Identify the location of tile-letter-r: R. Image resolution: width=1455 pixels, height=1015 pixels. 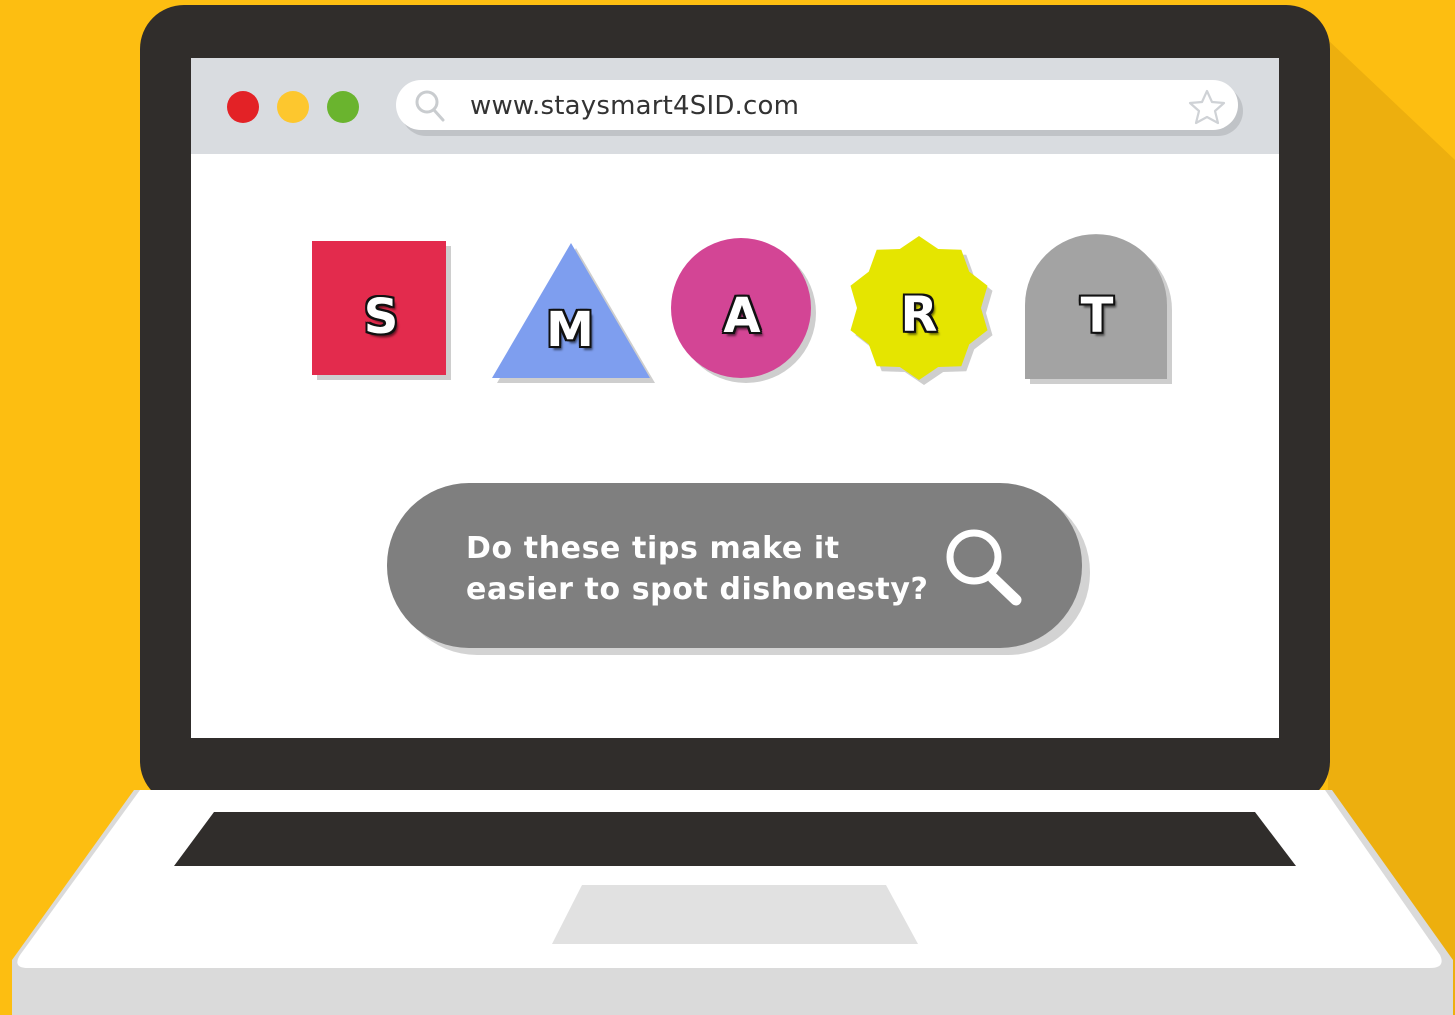
(919, 315).